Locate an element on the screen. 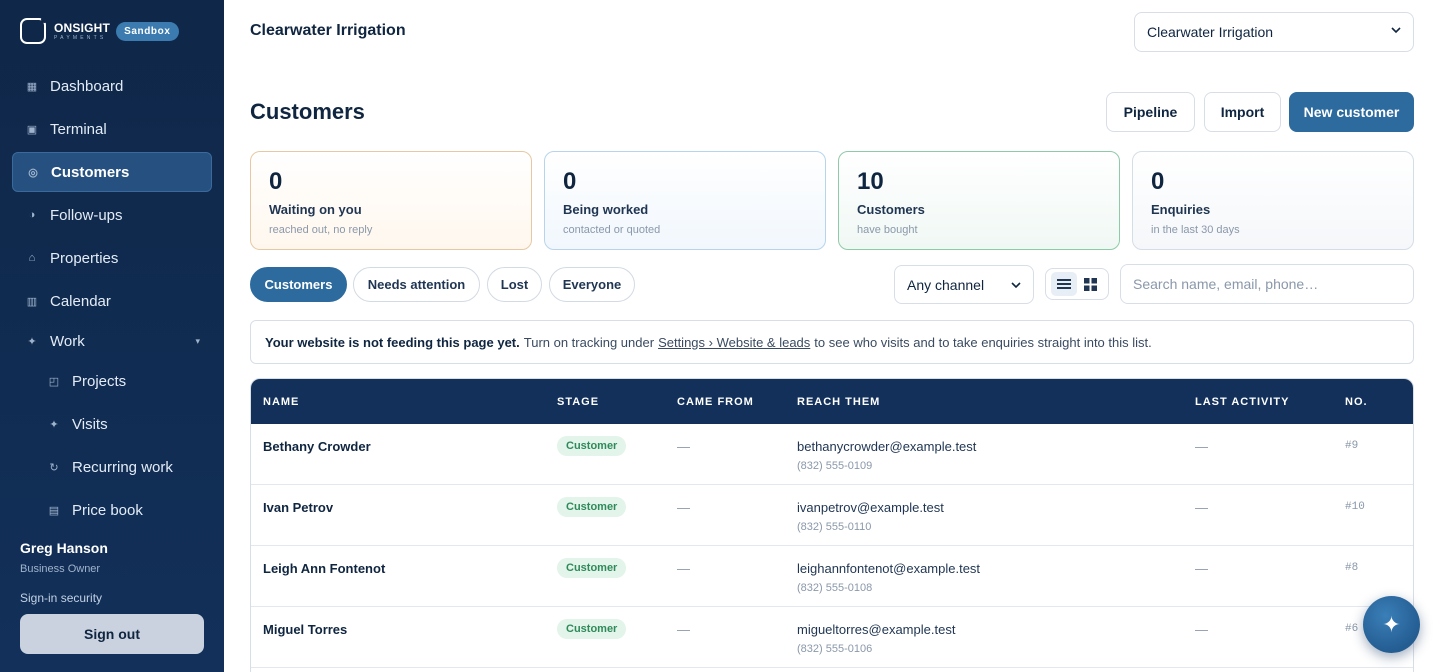 The image size is (1440, 672). user-role: Business Owner is located at coordinates (60, 569).